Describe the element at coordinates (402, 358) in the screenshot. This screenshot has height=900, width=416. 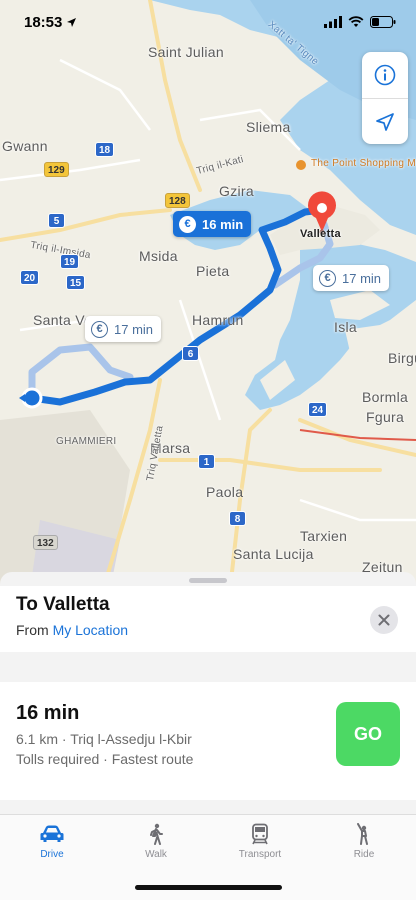
I see `place-label: Birgu` at that location.